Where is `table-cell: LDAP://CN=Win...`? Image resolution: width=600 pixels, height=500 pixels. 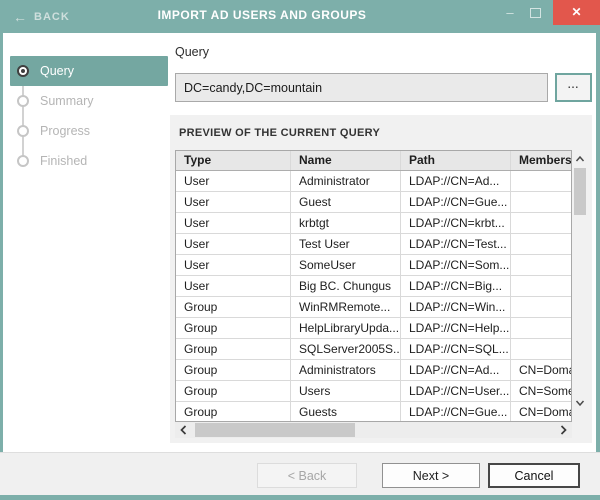 table-cell: LDAP://CN=Win... is located at coordinates (456, 307).